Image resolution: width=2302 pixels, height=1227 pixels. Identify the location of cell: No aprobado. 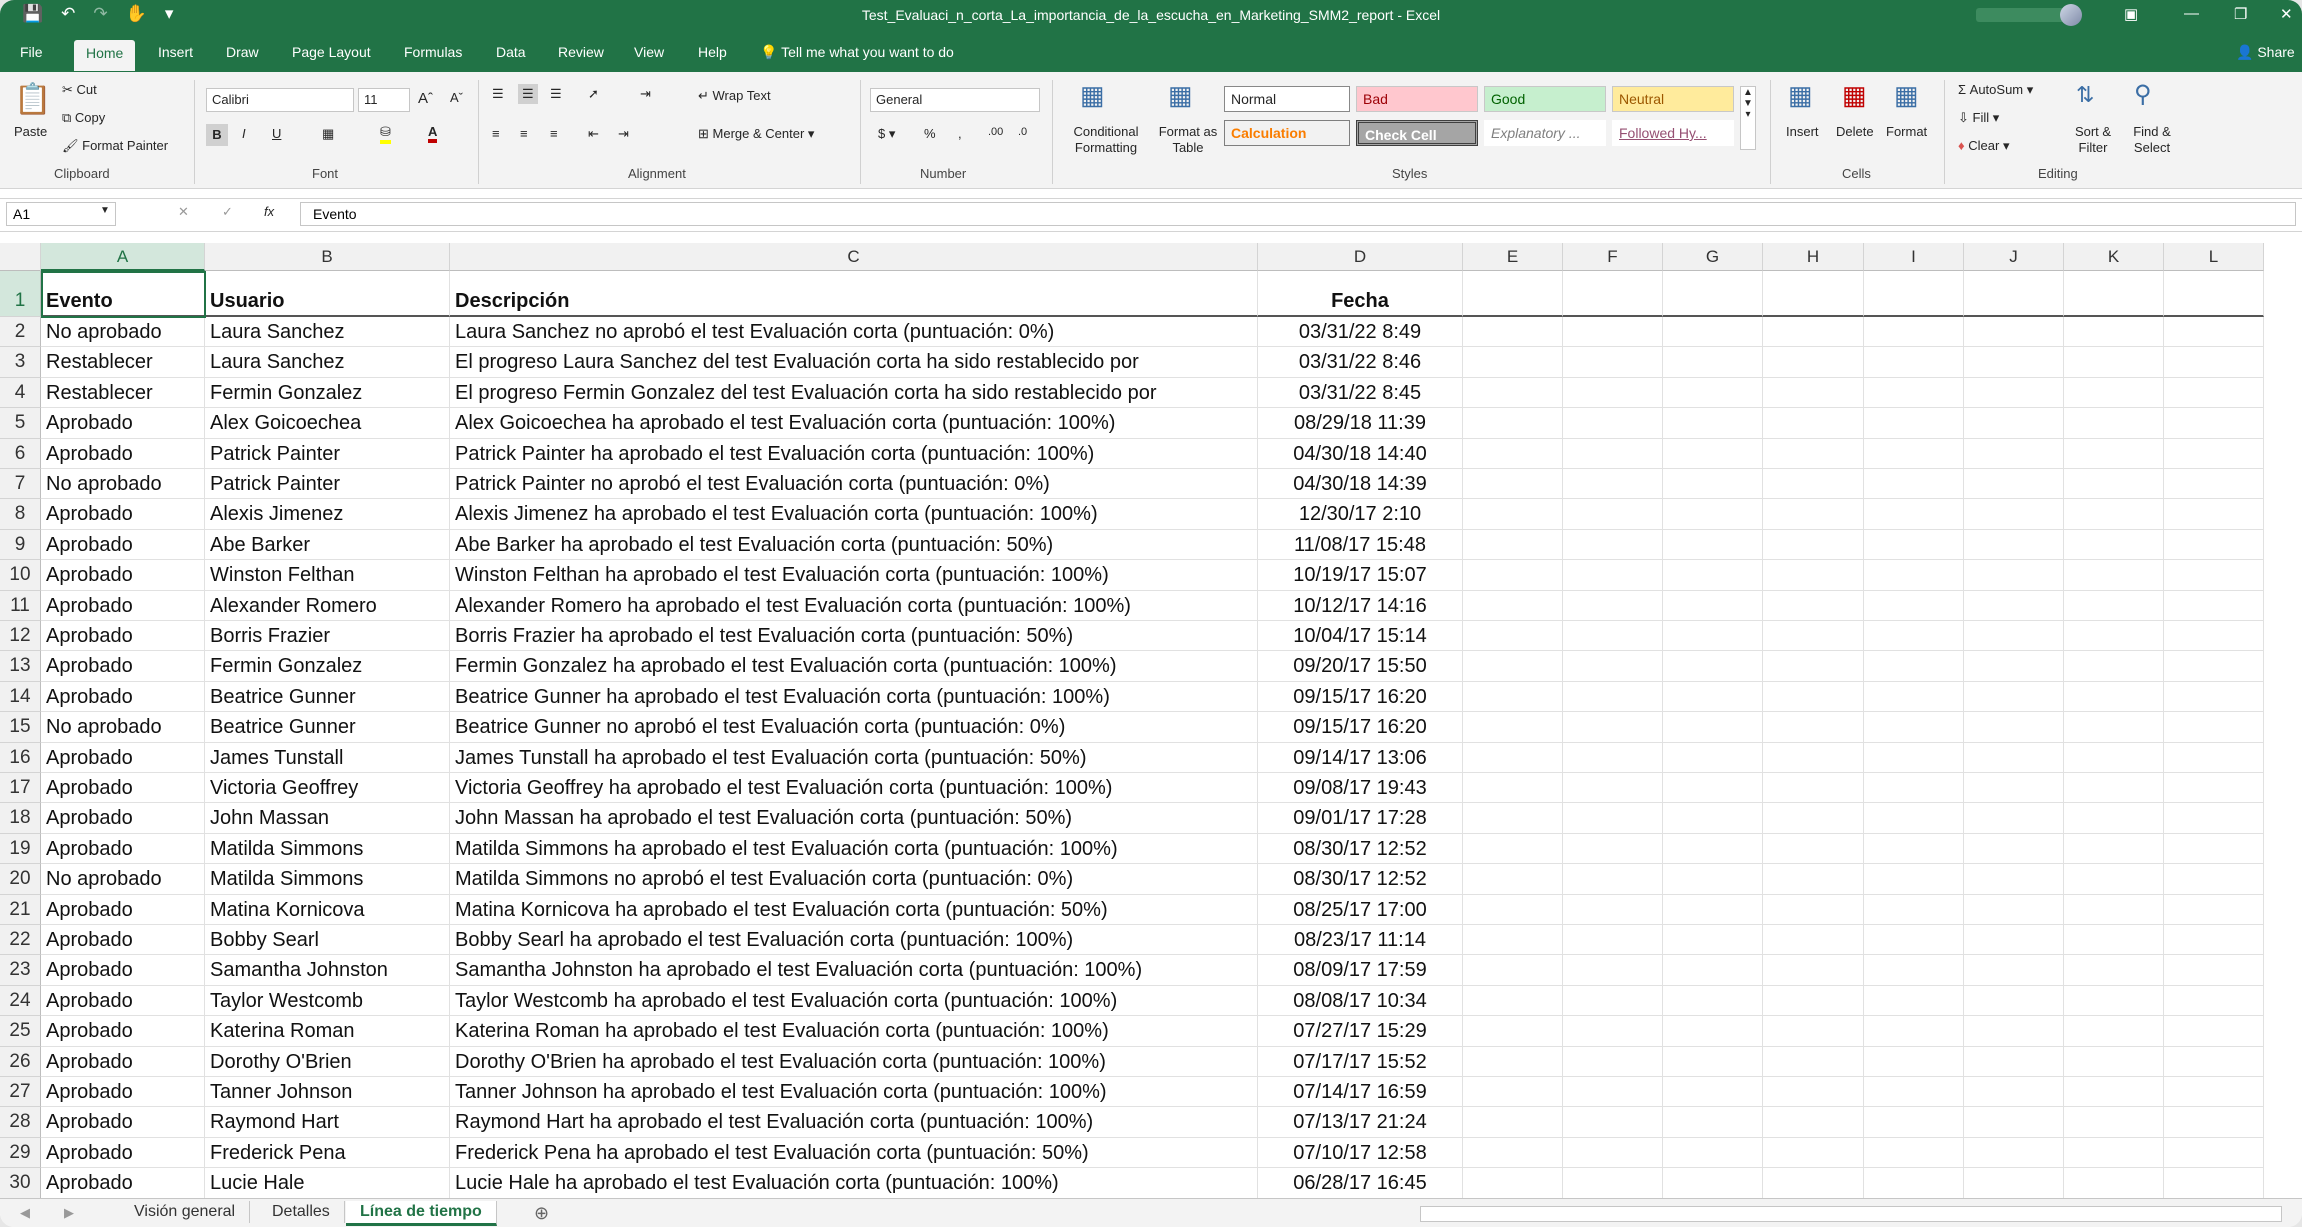
(123, 332).